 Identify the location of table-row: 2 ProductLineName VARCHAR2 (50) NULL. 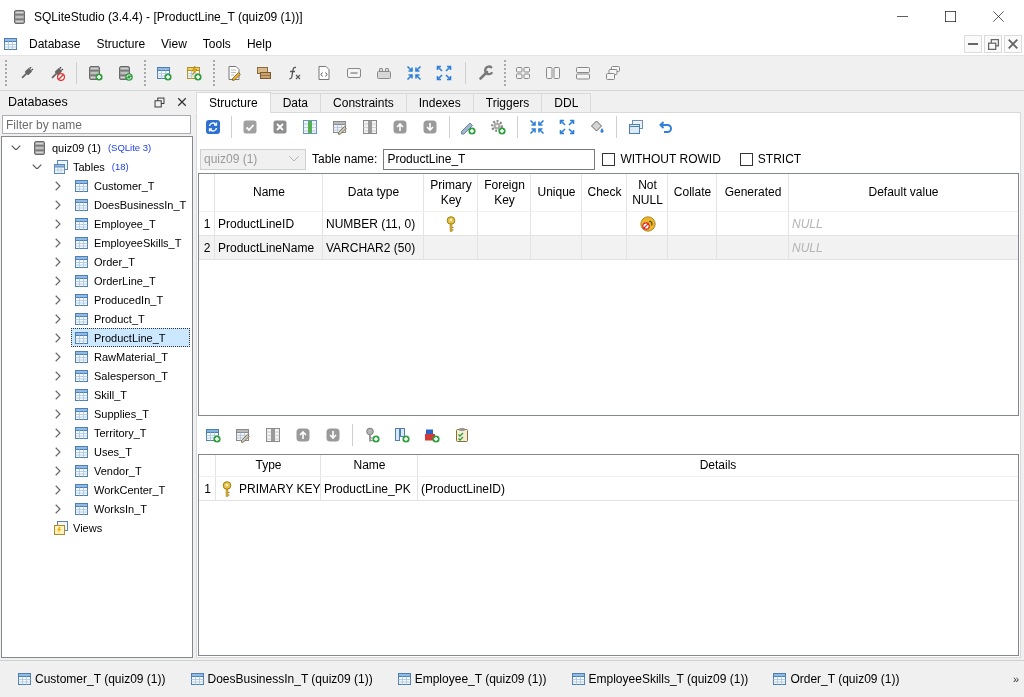
(608, 248).